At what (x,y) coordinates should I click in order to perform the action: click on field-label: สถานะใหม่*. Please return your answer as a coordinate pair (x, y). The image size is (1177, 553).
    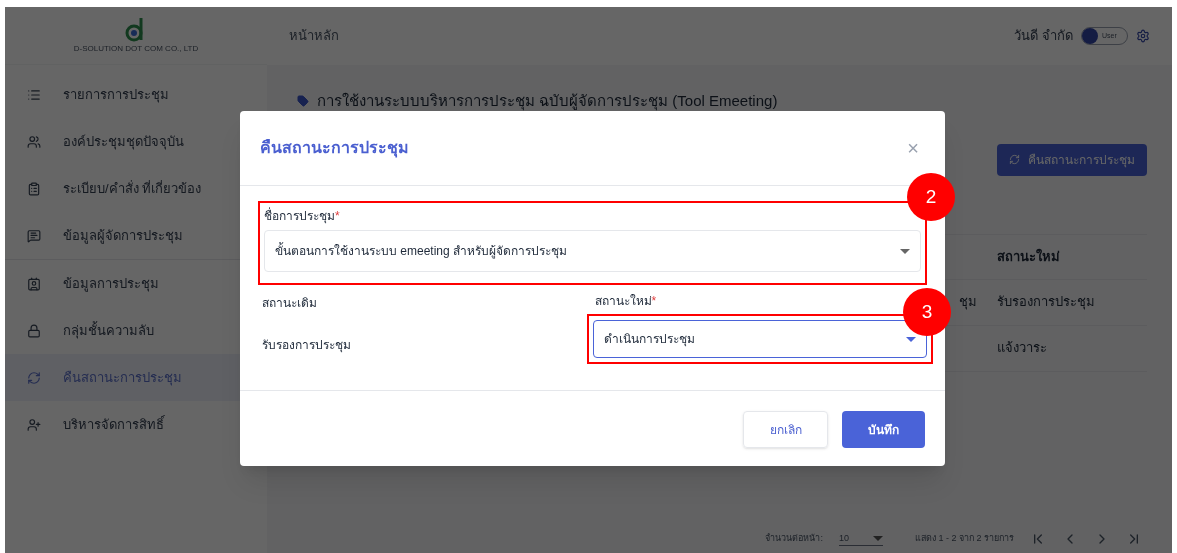
    Looking at the image, I should click on (626, 301).